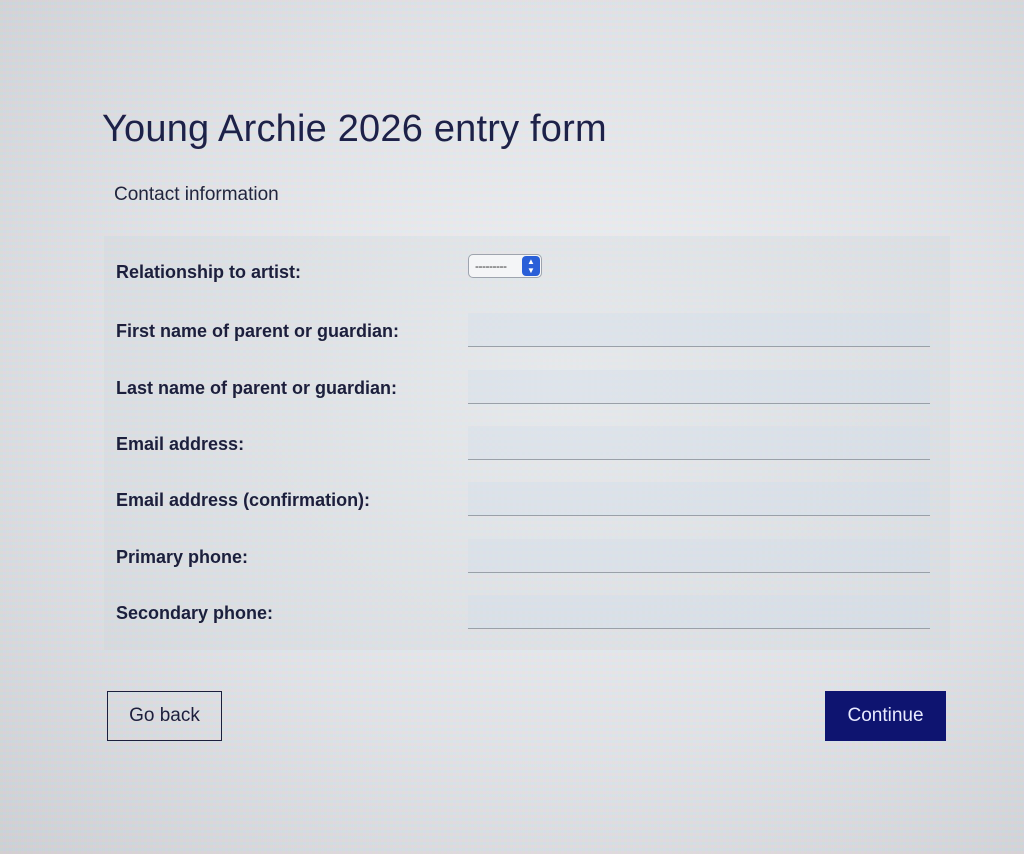  Describe the element at coordinates (182, 557) in the screenshot. I see `primary-phone-label: Primary phone:` at that location.